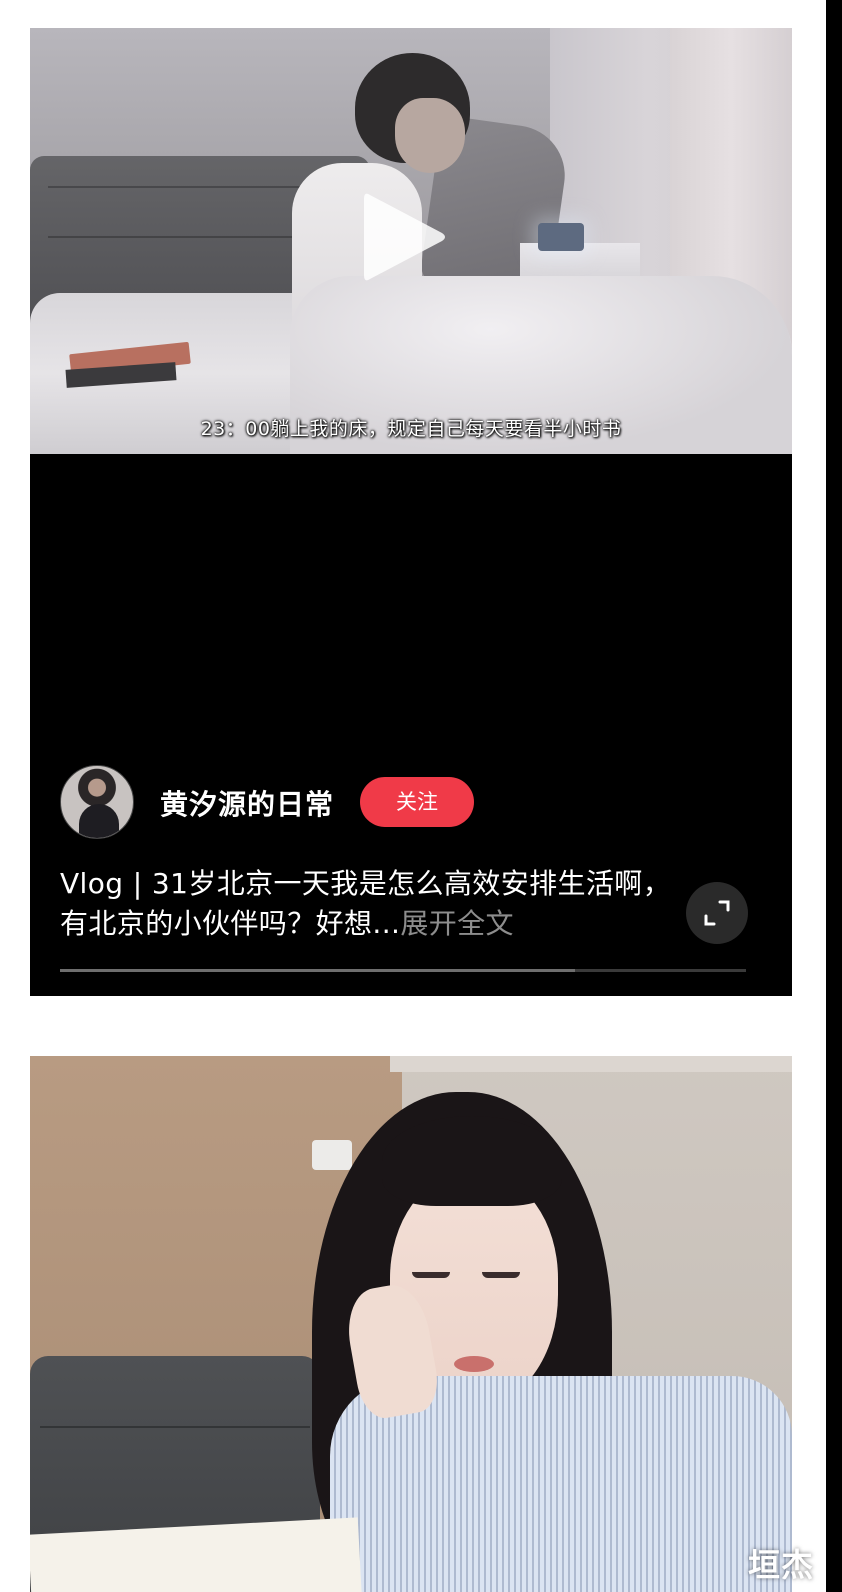 The image size is (842, 1592). What do you see at coordinates (417, 802) in the screenshot?
I see `follow-button: 关注` at bounding box center [417, 802].